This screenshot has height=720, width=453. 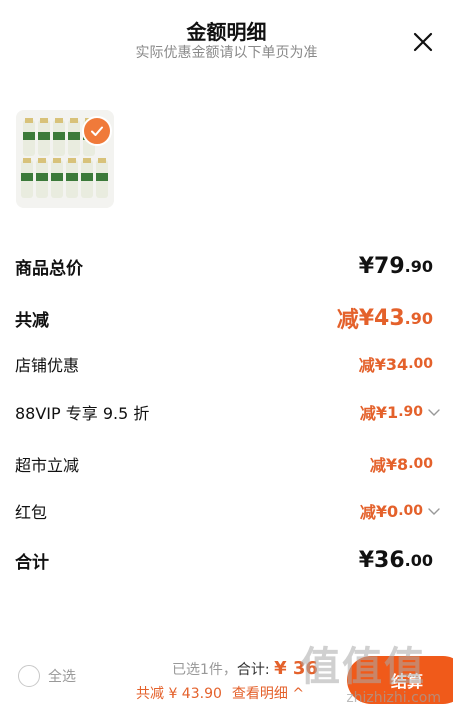 What do you see at coordinates (389, 318) in the screenshot?
I see `amount-integer: 43` at bounding box center [389, 318].